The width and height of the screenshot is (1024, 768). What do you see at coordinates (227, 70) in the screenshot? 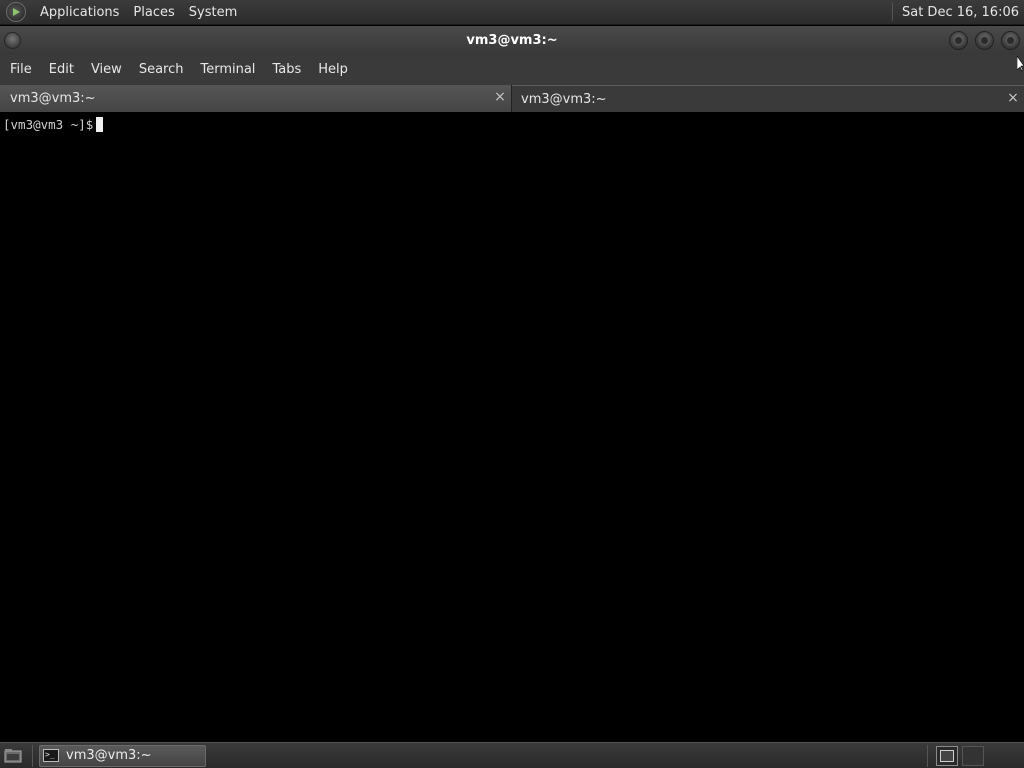
I see `menu-terminal: Terminal` at bounding box center [227, 70].